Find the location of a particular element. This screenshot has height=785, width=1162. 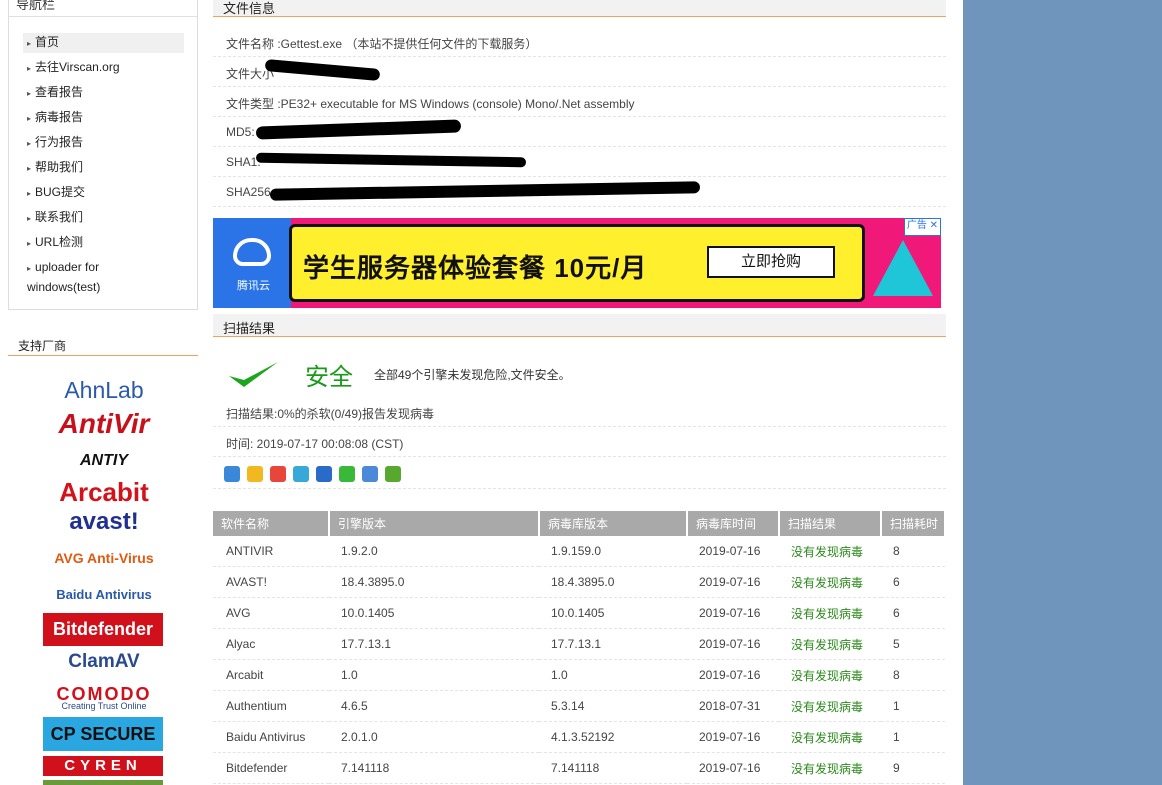

sidebar-item-home: ▸ 首页 is located at coordinates (103, 43).